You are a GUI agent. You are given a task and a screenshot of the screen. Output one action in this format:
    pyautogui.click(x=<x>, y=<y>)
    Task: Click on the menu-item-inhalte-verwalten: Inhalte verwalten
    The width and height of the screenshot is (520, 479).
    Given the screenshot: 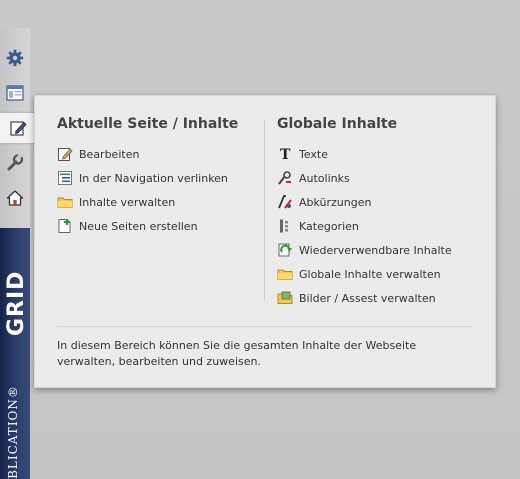 What is the action you would take?
    pyautogui.click(x=147, y=202)
    